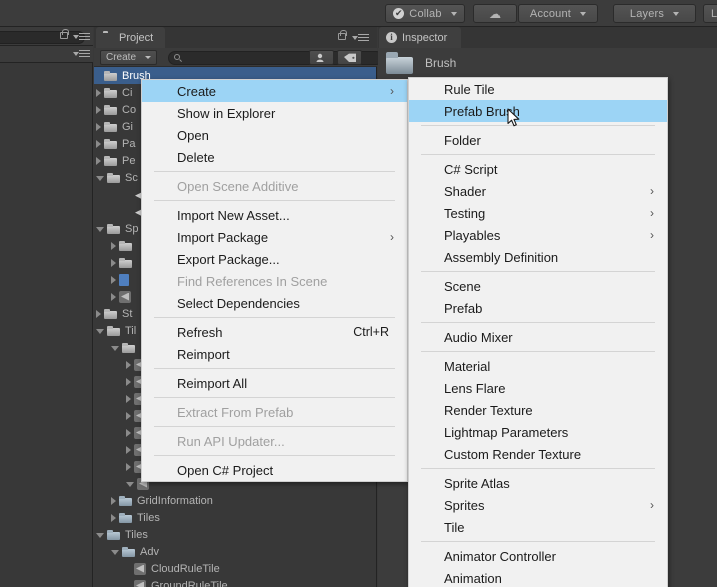 The width and height of the screenshot is (717, 587). Describe the element at coordinates (274, 354) in the screenshot. I see `menu-item: Reimport` at that location.